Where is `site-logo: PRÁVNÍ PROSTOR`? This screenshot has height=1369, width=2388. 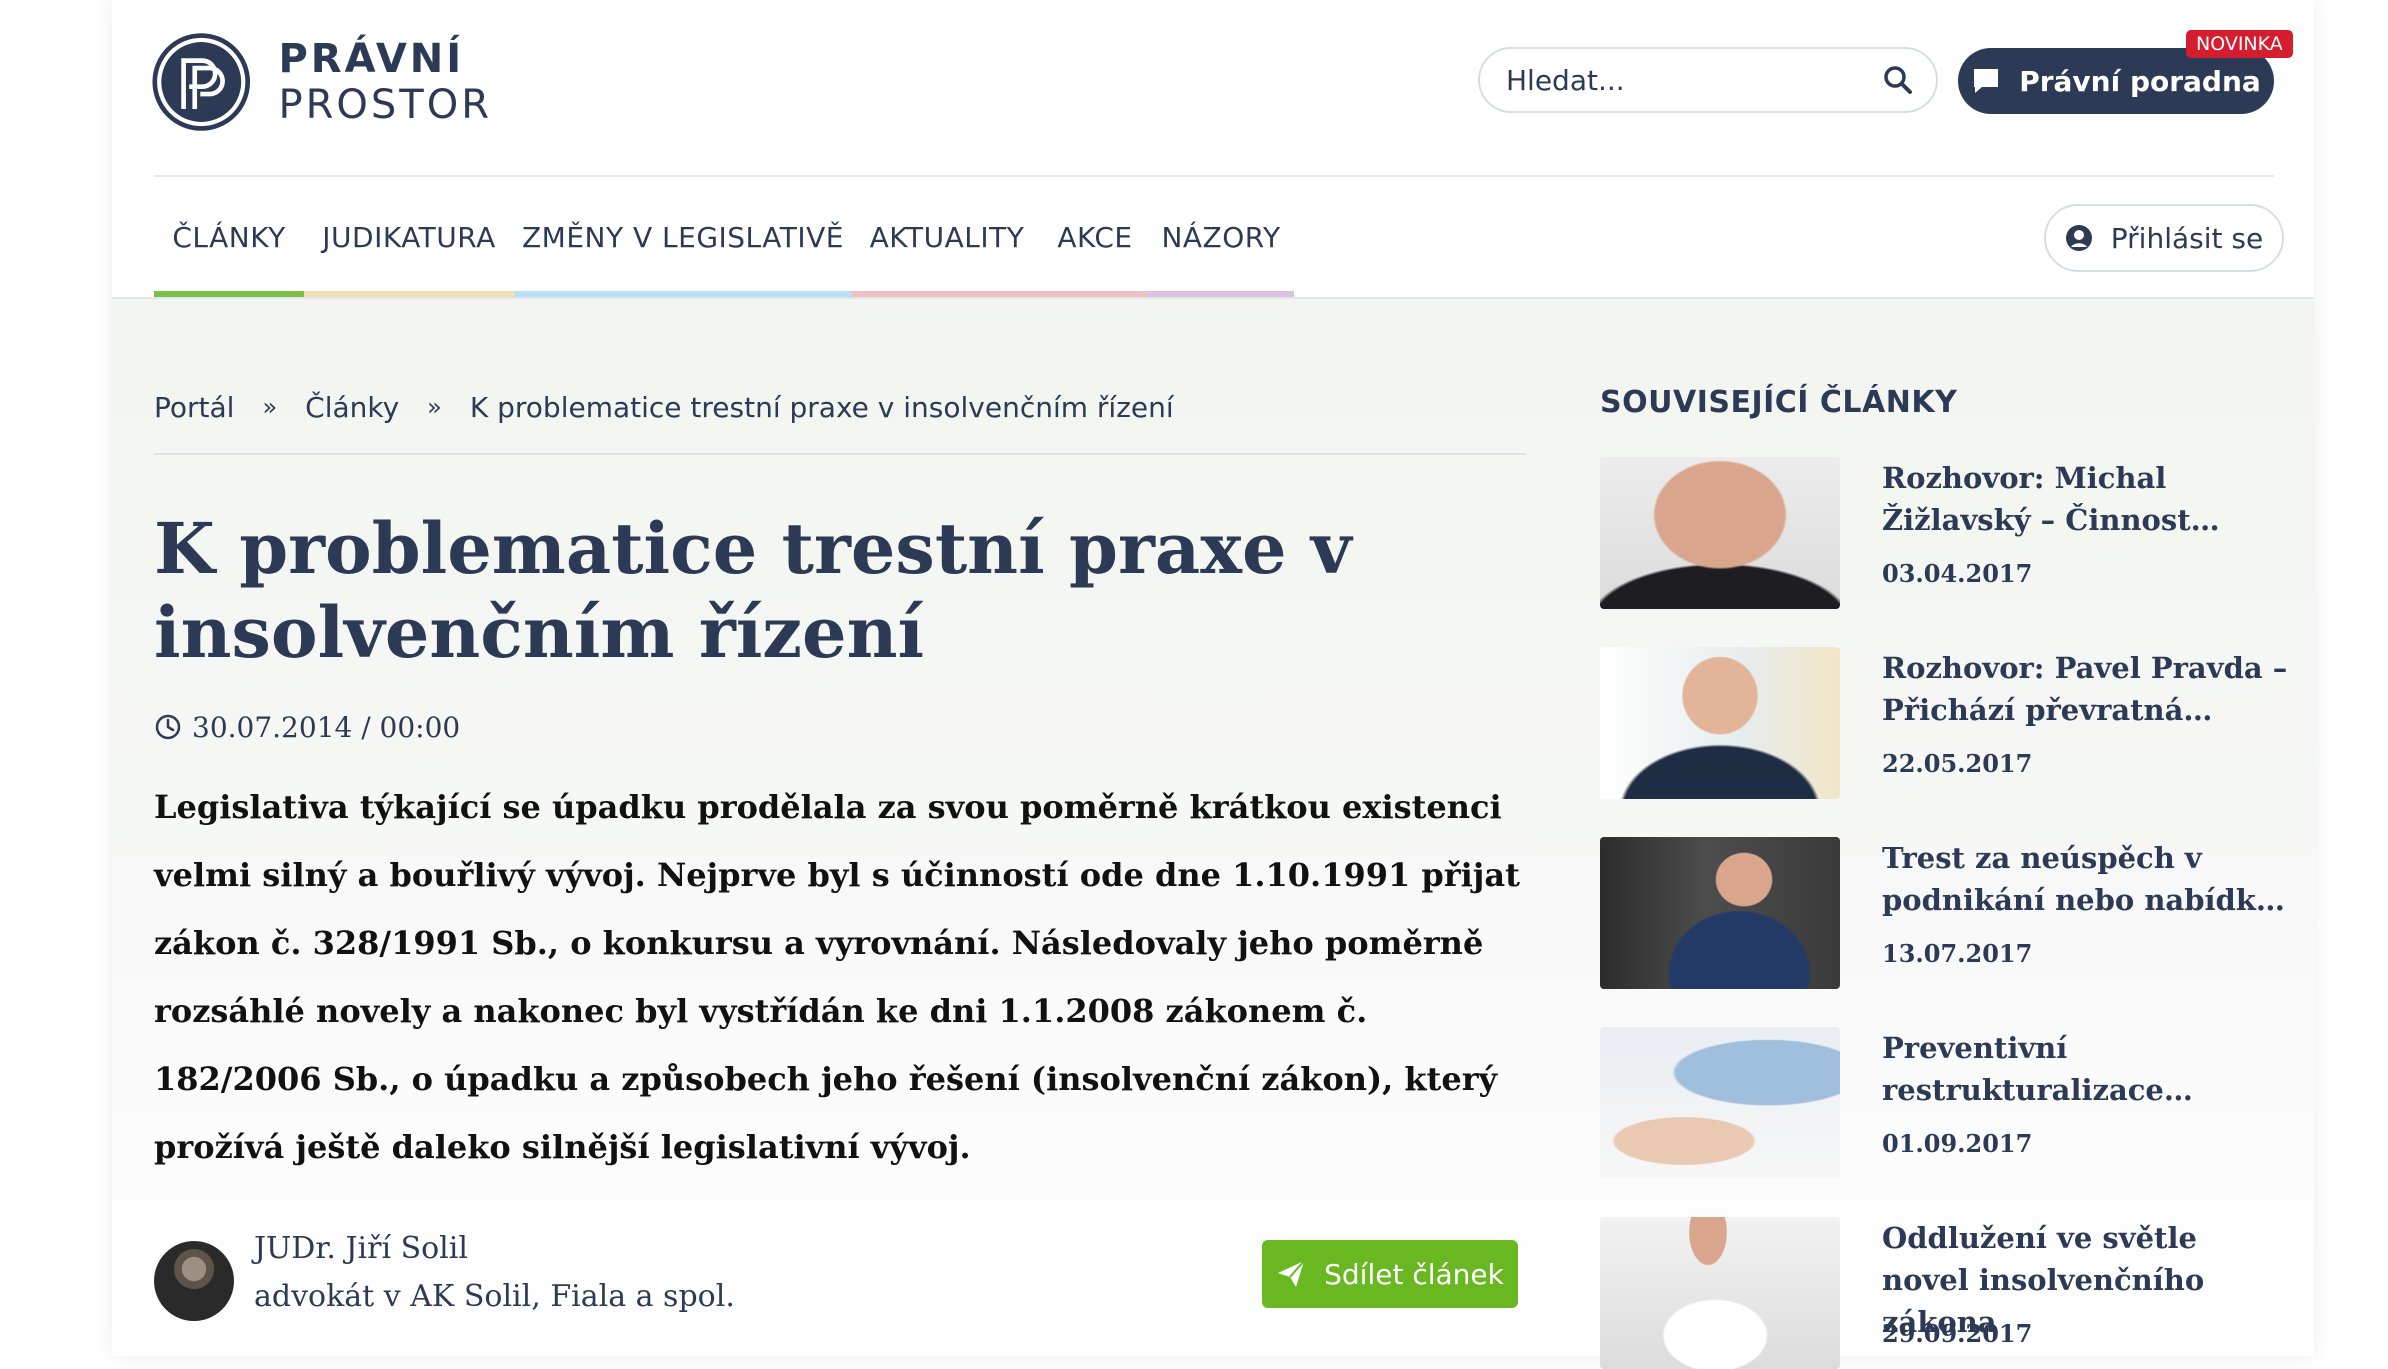 site-logo: PRÁVNÍ PROSTOR is located at coordinates (408, 82).